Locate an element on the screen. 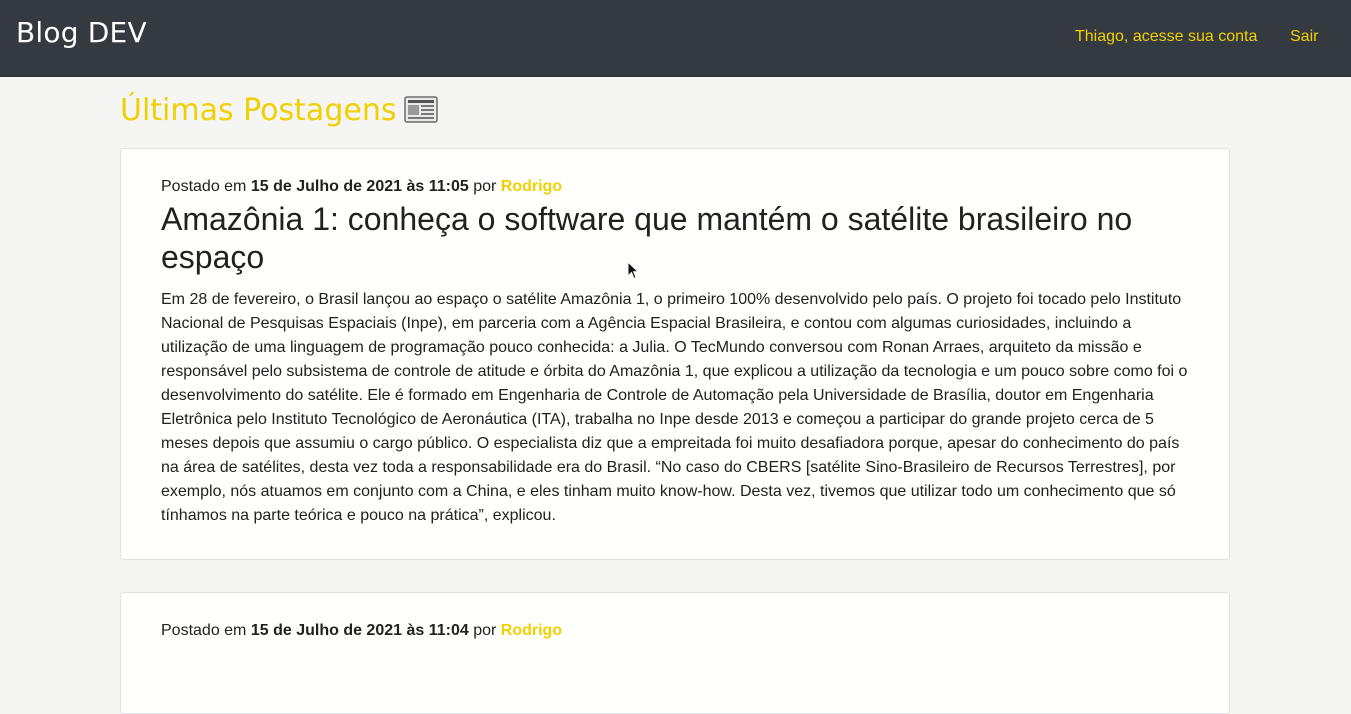  page-title: Últimas Postagens is located at coordinates (279, 110).